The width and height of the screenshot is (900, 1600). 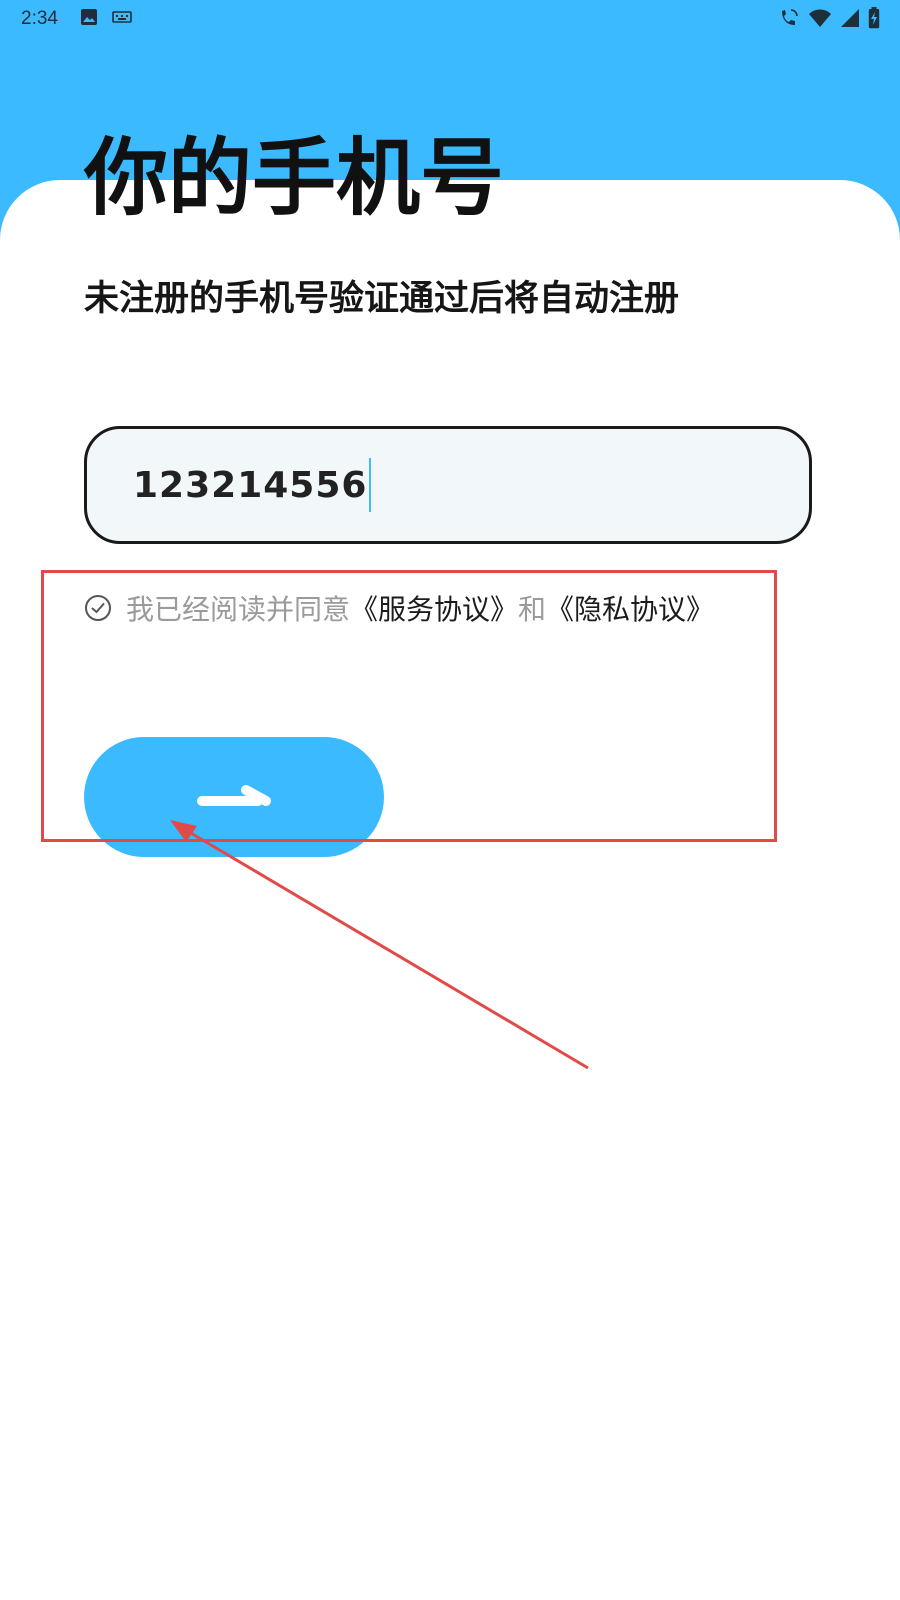 I want to click on agreement-conjunction: 和, so click(x=532, y=609).